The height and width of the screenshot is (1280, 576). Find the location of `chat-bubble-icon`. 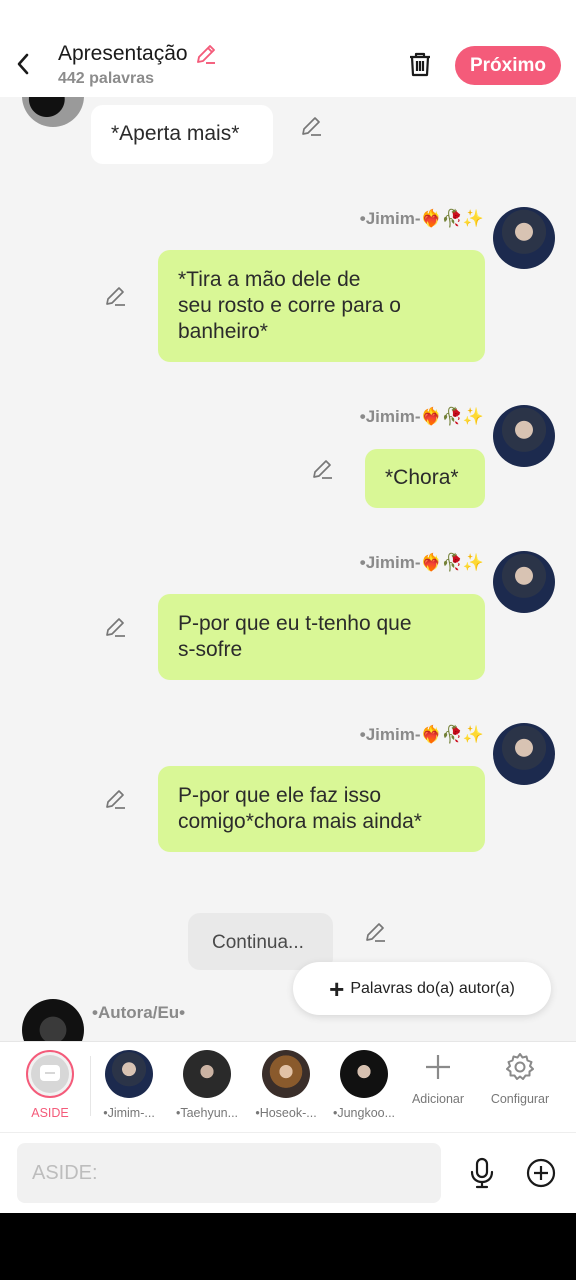

chat-bubble-icon is located at coordinates (50, 1073).